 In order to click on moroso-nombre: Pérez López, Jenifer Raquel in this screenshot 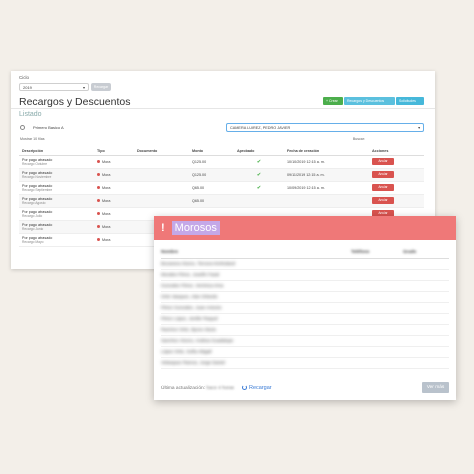, I will do `click(256, 319)`.